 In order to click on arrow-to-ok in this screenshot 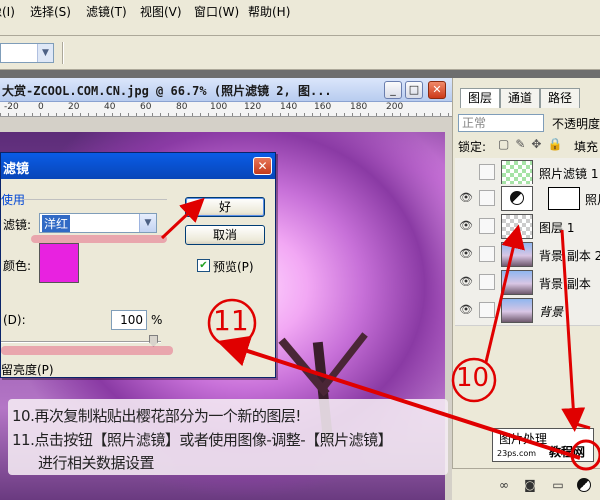, I will do `click(182, 218)`.